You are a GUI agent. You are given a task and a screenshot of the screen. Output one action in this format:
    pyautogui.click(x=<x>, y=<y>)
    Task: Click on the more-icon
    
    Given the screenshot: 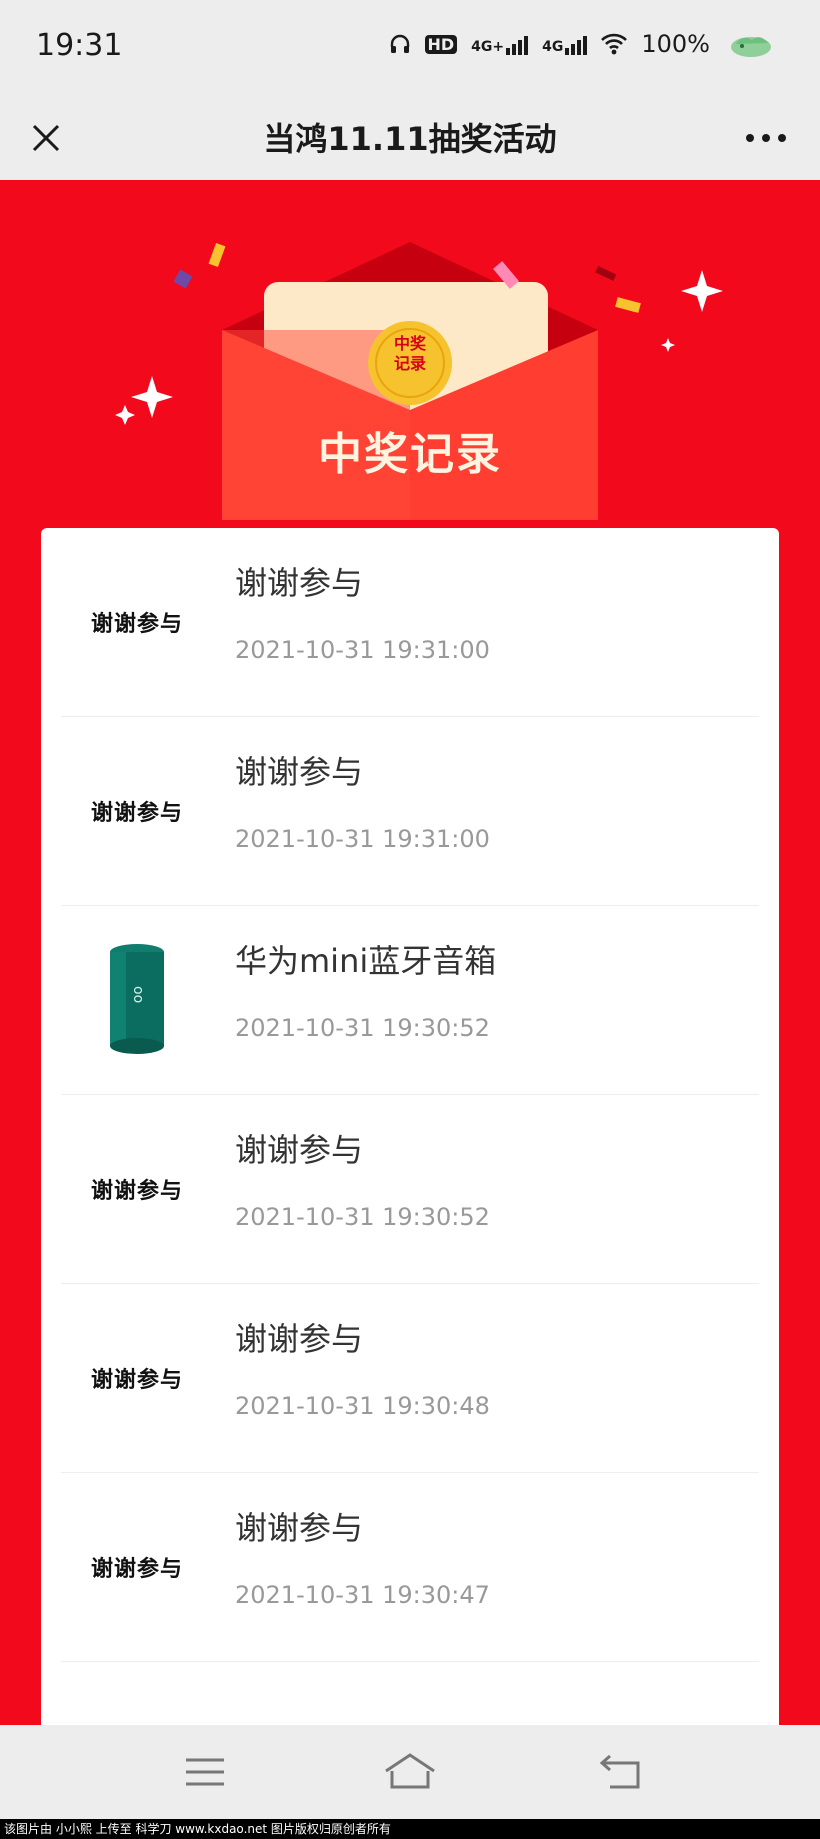 What is the action you would take?
    pyautogui.click(x=766, y=138)
    